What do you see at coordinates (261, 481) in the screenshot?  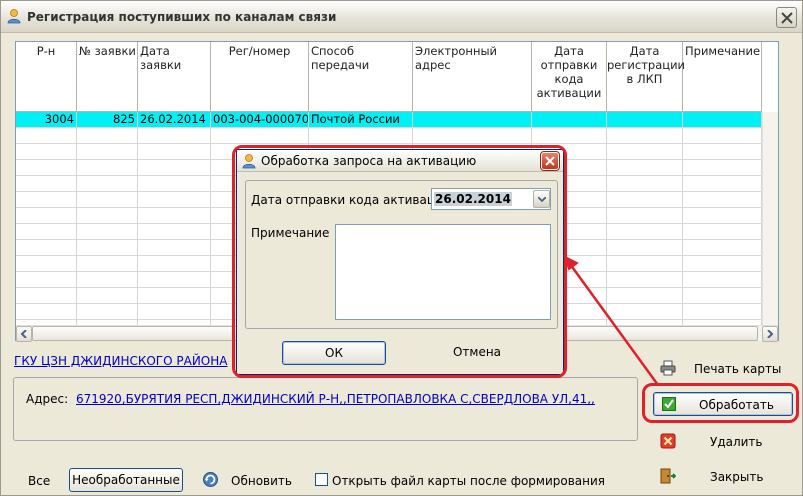 I see `refresh-label: Обновить` at bounding box center [261, 481].